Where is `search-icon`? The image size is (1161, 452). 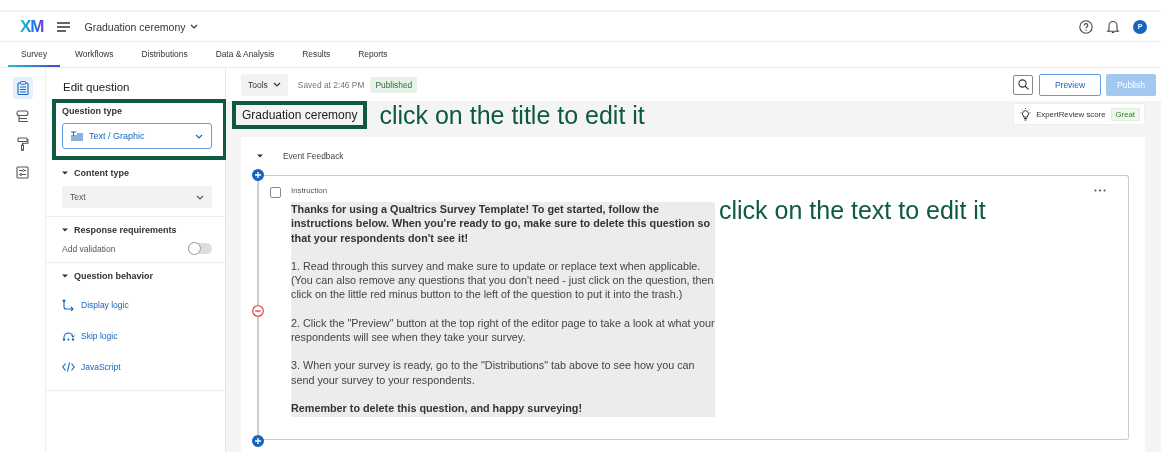 search-icon is located at coordinates (1023, 84).